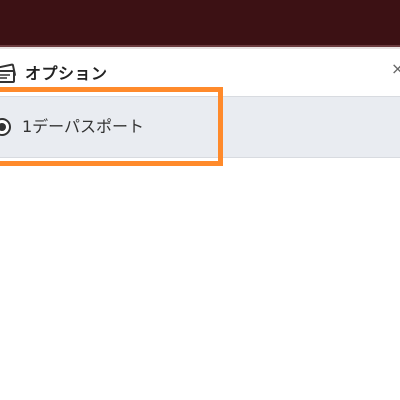 This screenshot has width=400, height=400. Describe the element at coordinates (395, 69) in the screenshot. I see `close-icon: ×` at that location.